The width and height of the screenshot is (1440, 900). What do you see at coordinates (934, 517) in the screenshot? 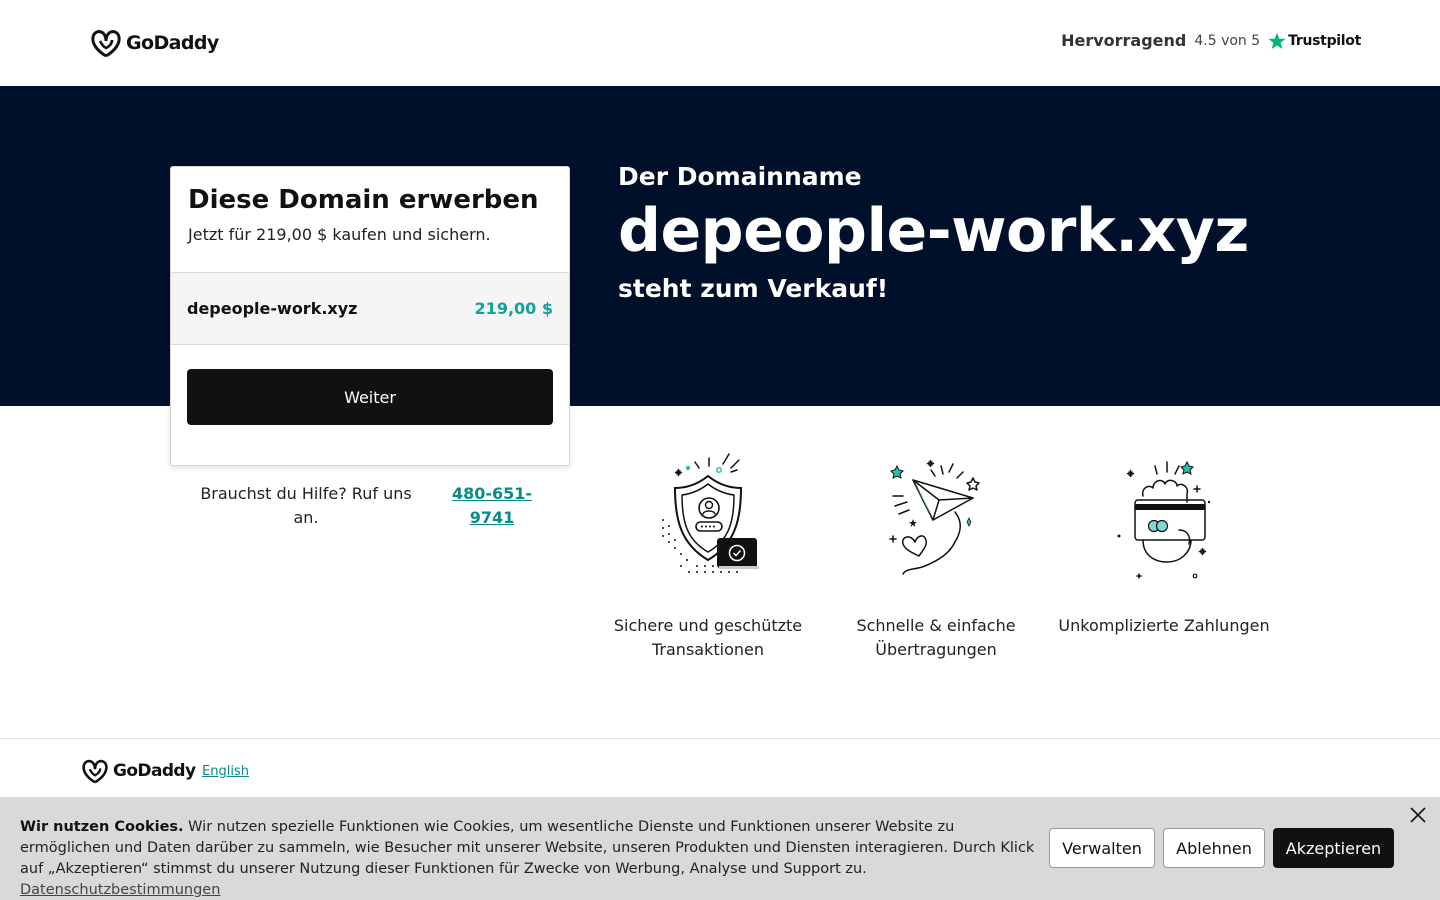
I see `paper-plane-icon` at bounding box center [934, 517].